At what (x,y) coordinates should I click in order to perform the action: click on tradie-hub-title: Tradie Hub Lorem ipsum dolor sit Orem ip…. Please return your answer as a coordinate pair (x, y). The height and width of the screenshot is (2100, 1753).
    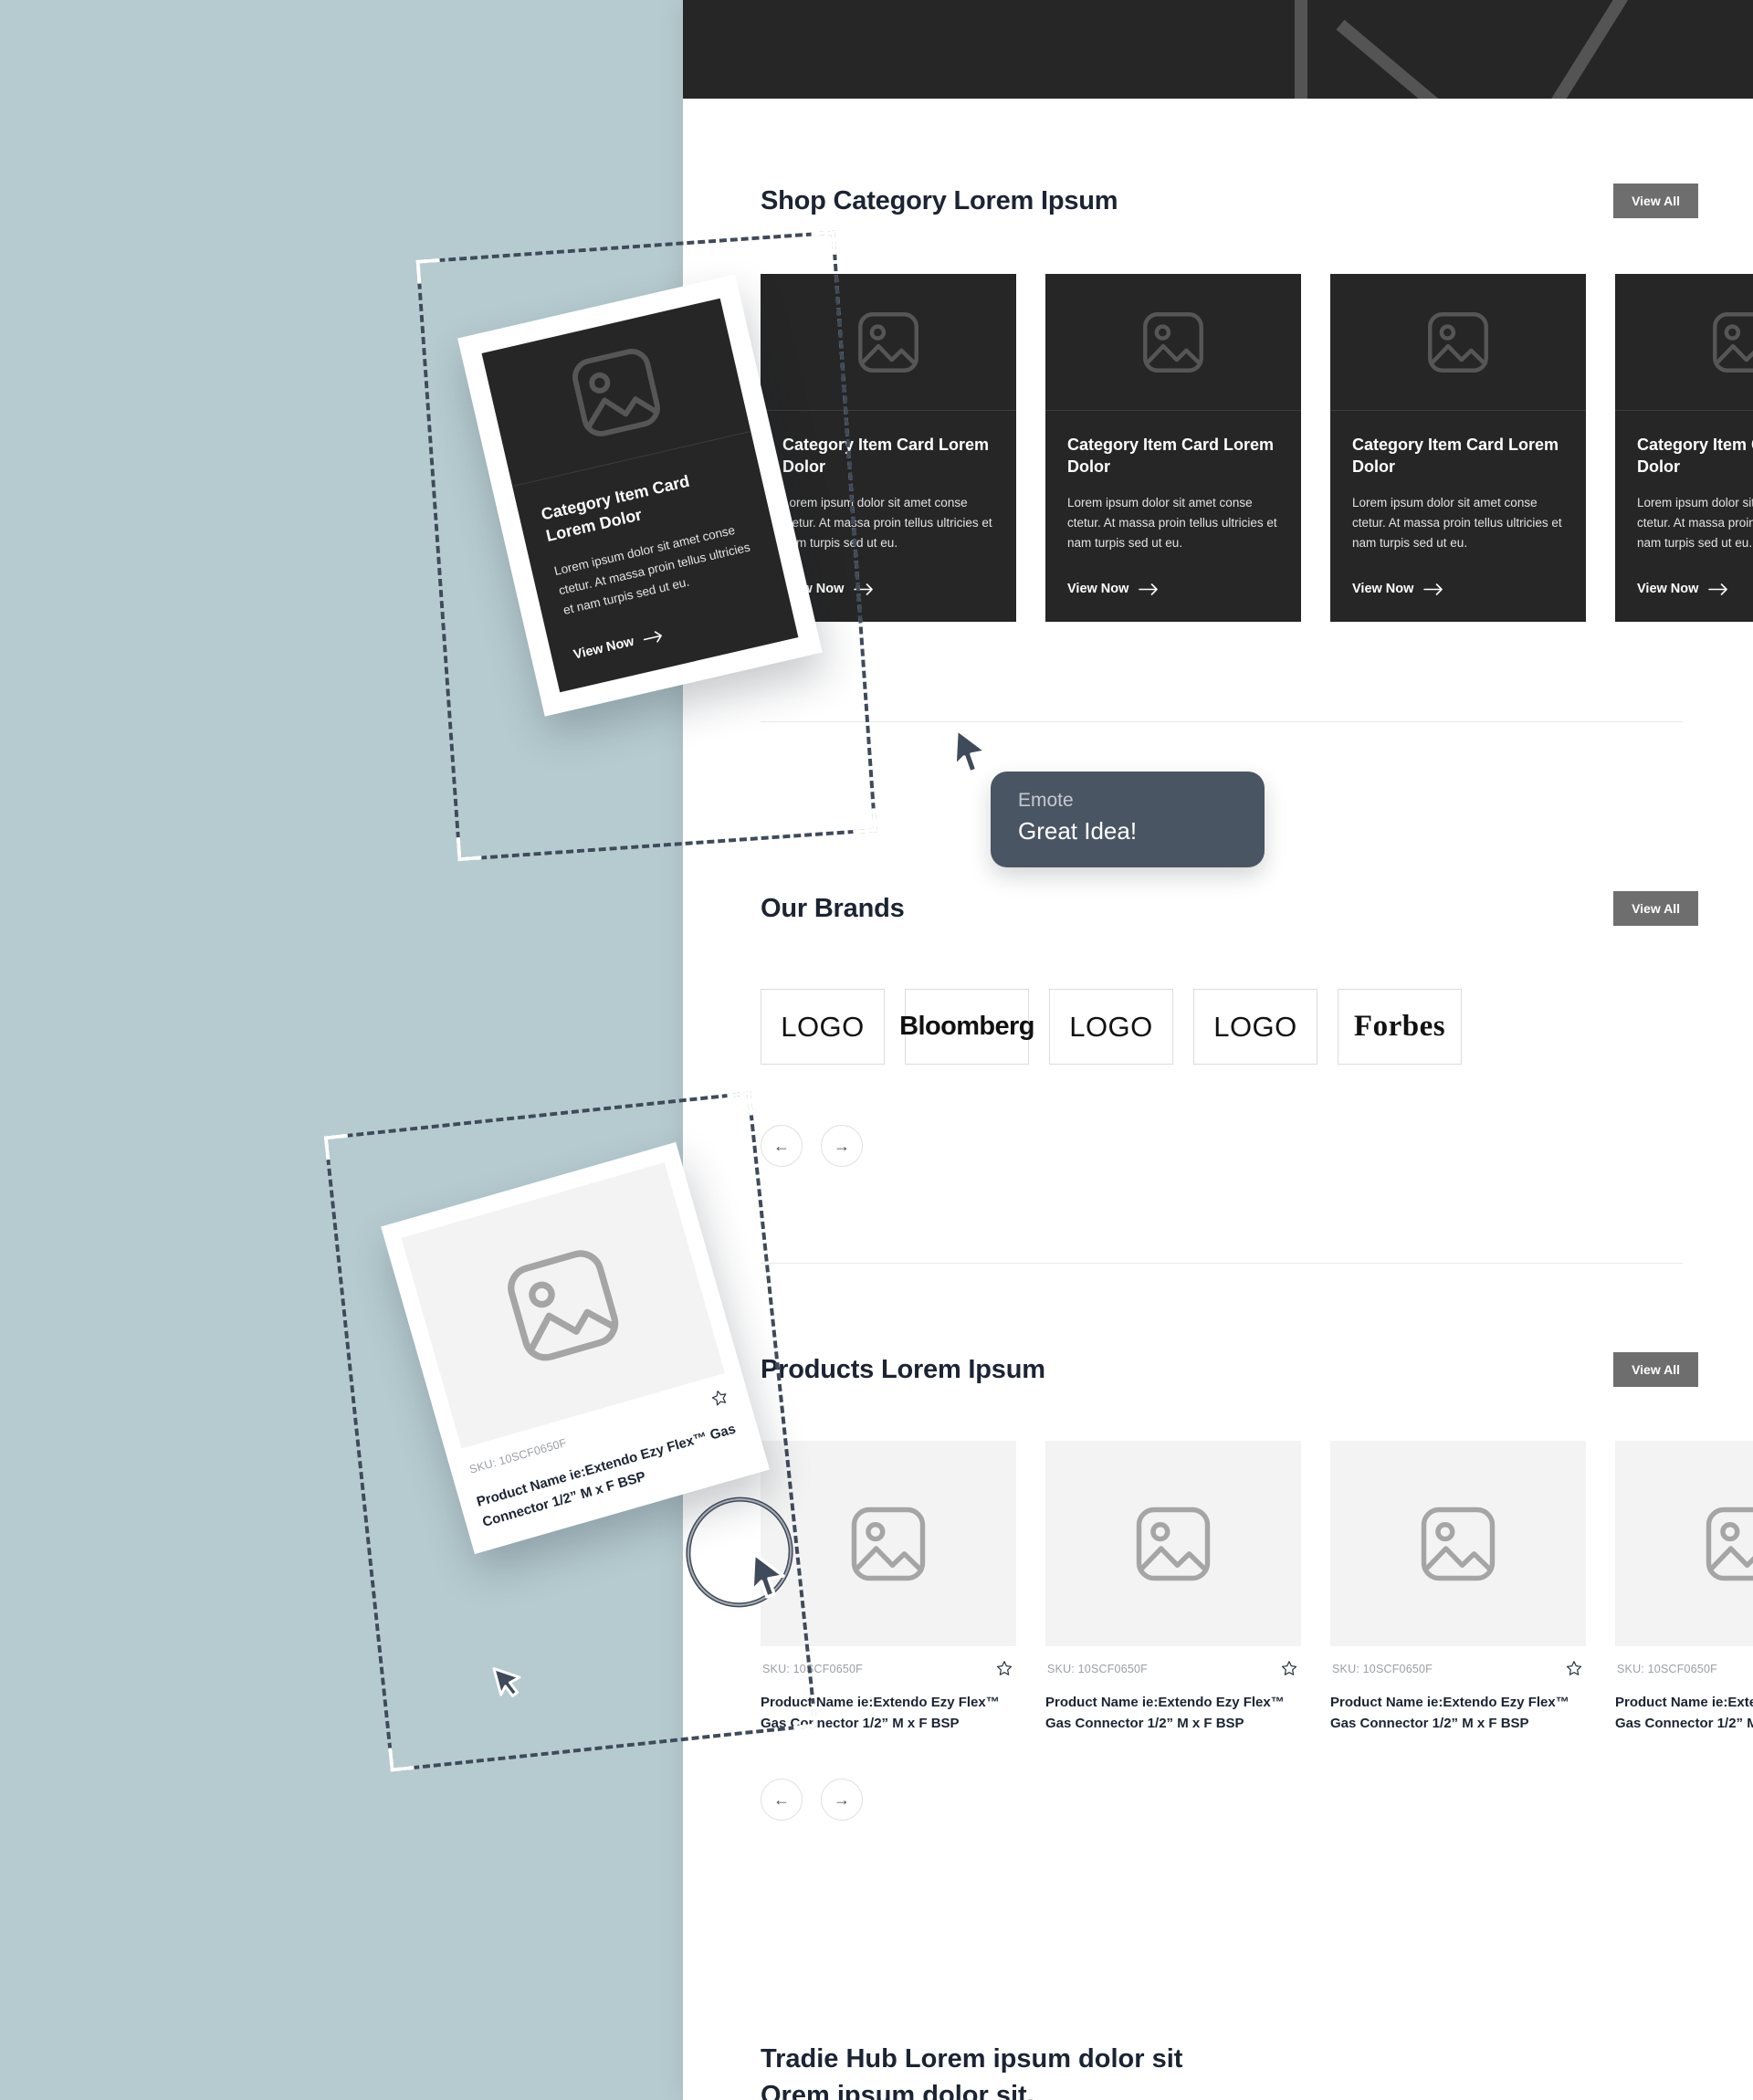
    Looking at the image, I should click on (972, 2072).